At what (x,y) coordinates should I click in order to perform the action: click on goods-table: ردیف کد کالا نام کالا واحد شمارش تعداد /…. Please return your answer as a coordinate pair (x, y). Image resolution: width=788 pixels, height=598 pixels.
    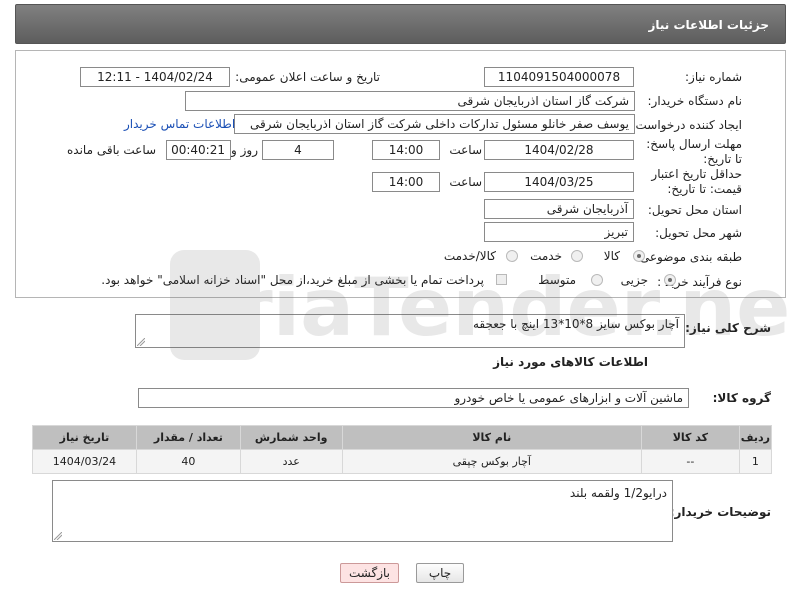
    Looking at the image, I should click on (402, 449).